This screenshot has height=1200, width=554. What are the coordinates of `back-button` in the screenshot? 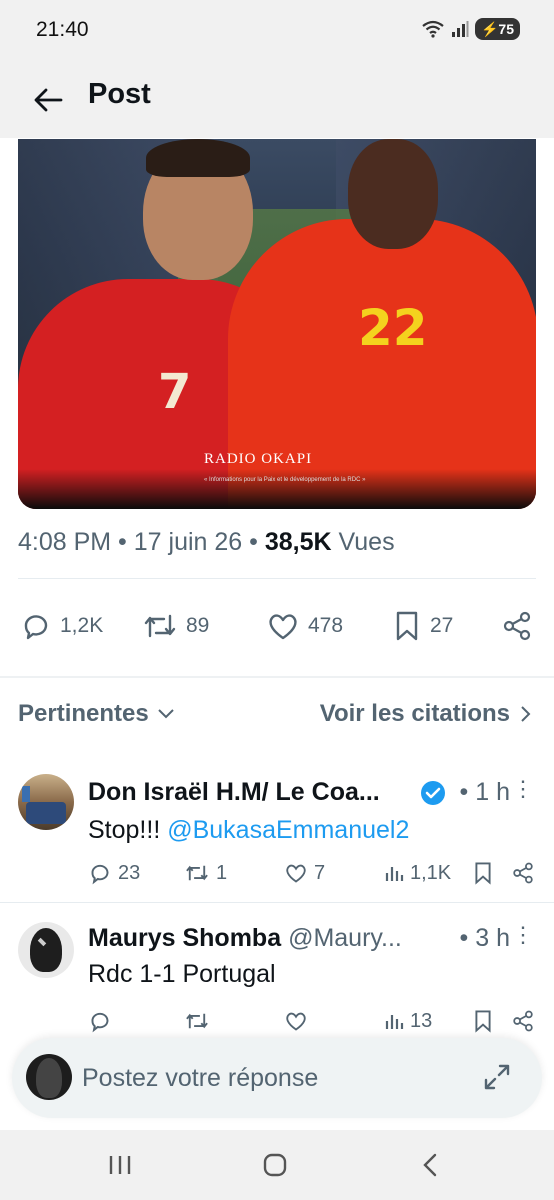 It's located at (48, 100).